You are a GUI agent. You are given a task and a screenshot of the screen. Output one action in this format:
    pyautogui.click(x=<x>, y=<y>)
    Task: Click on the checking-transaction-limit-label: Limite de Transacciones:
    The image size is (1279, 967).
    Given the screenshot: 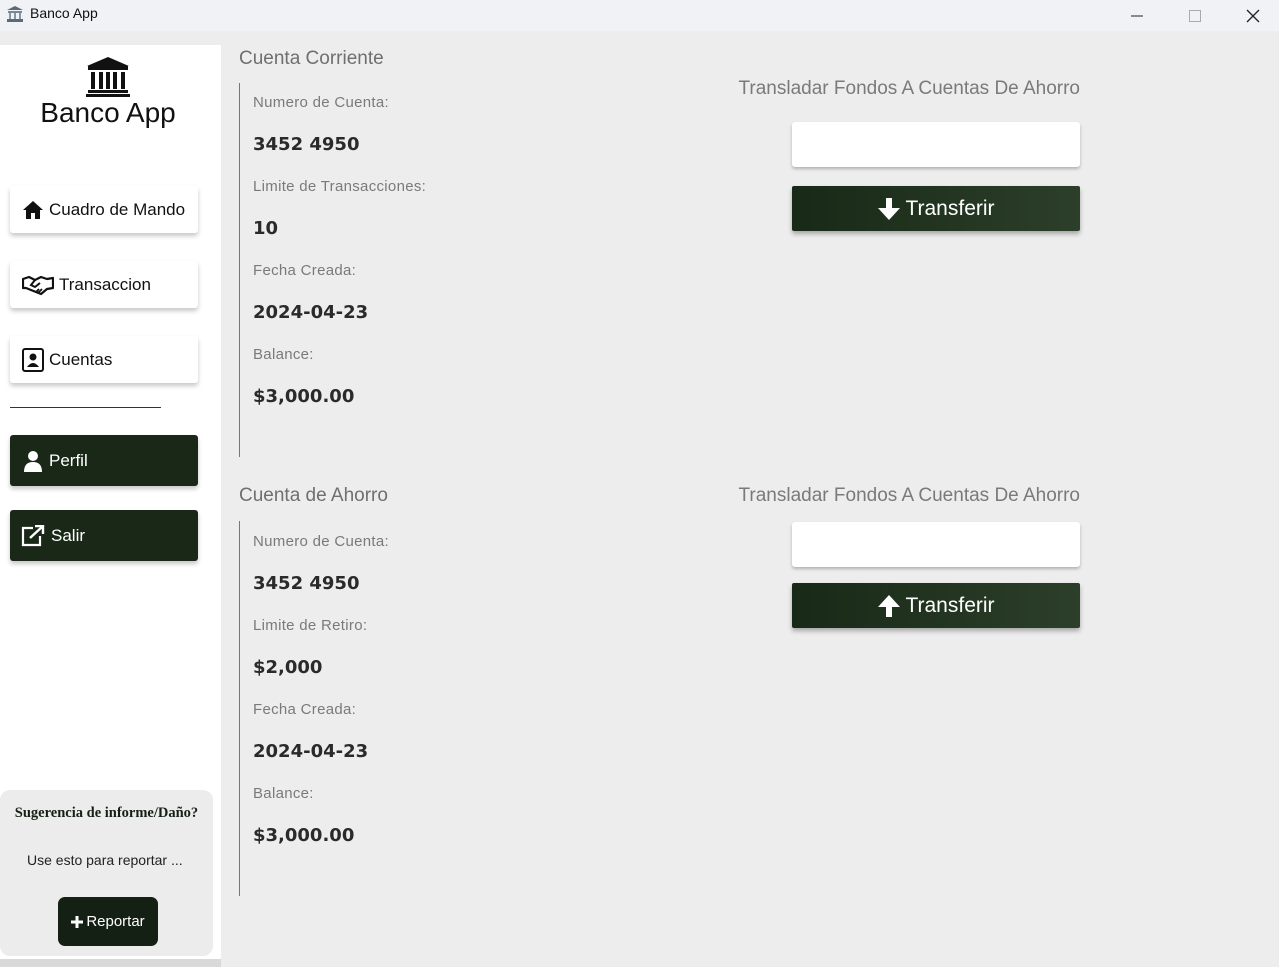 What is the action you would take?
    pyautogui.click(x=340, y=186)
    